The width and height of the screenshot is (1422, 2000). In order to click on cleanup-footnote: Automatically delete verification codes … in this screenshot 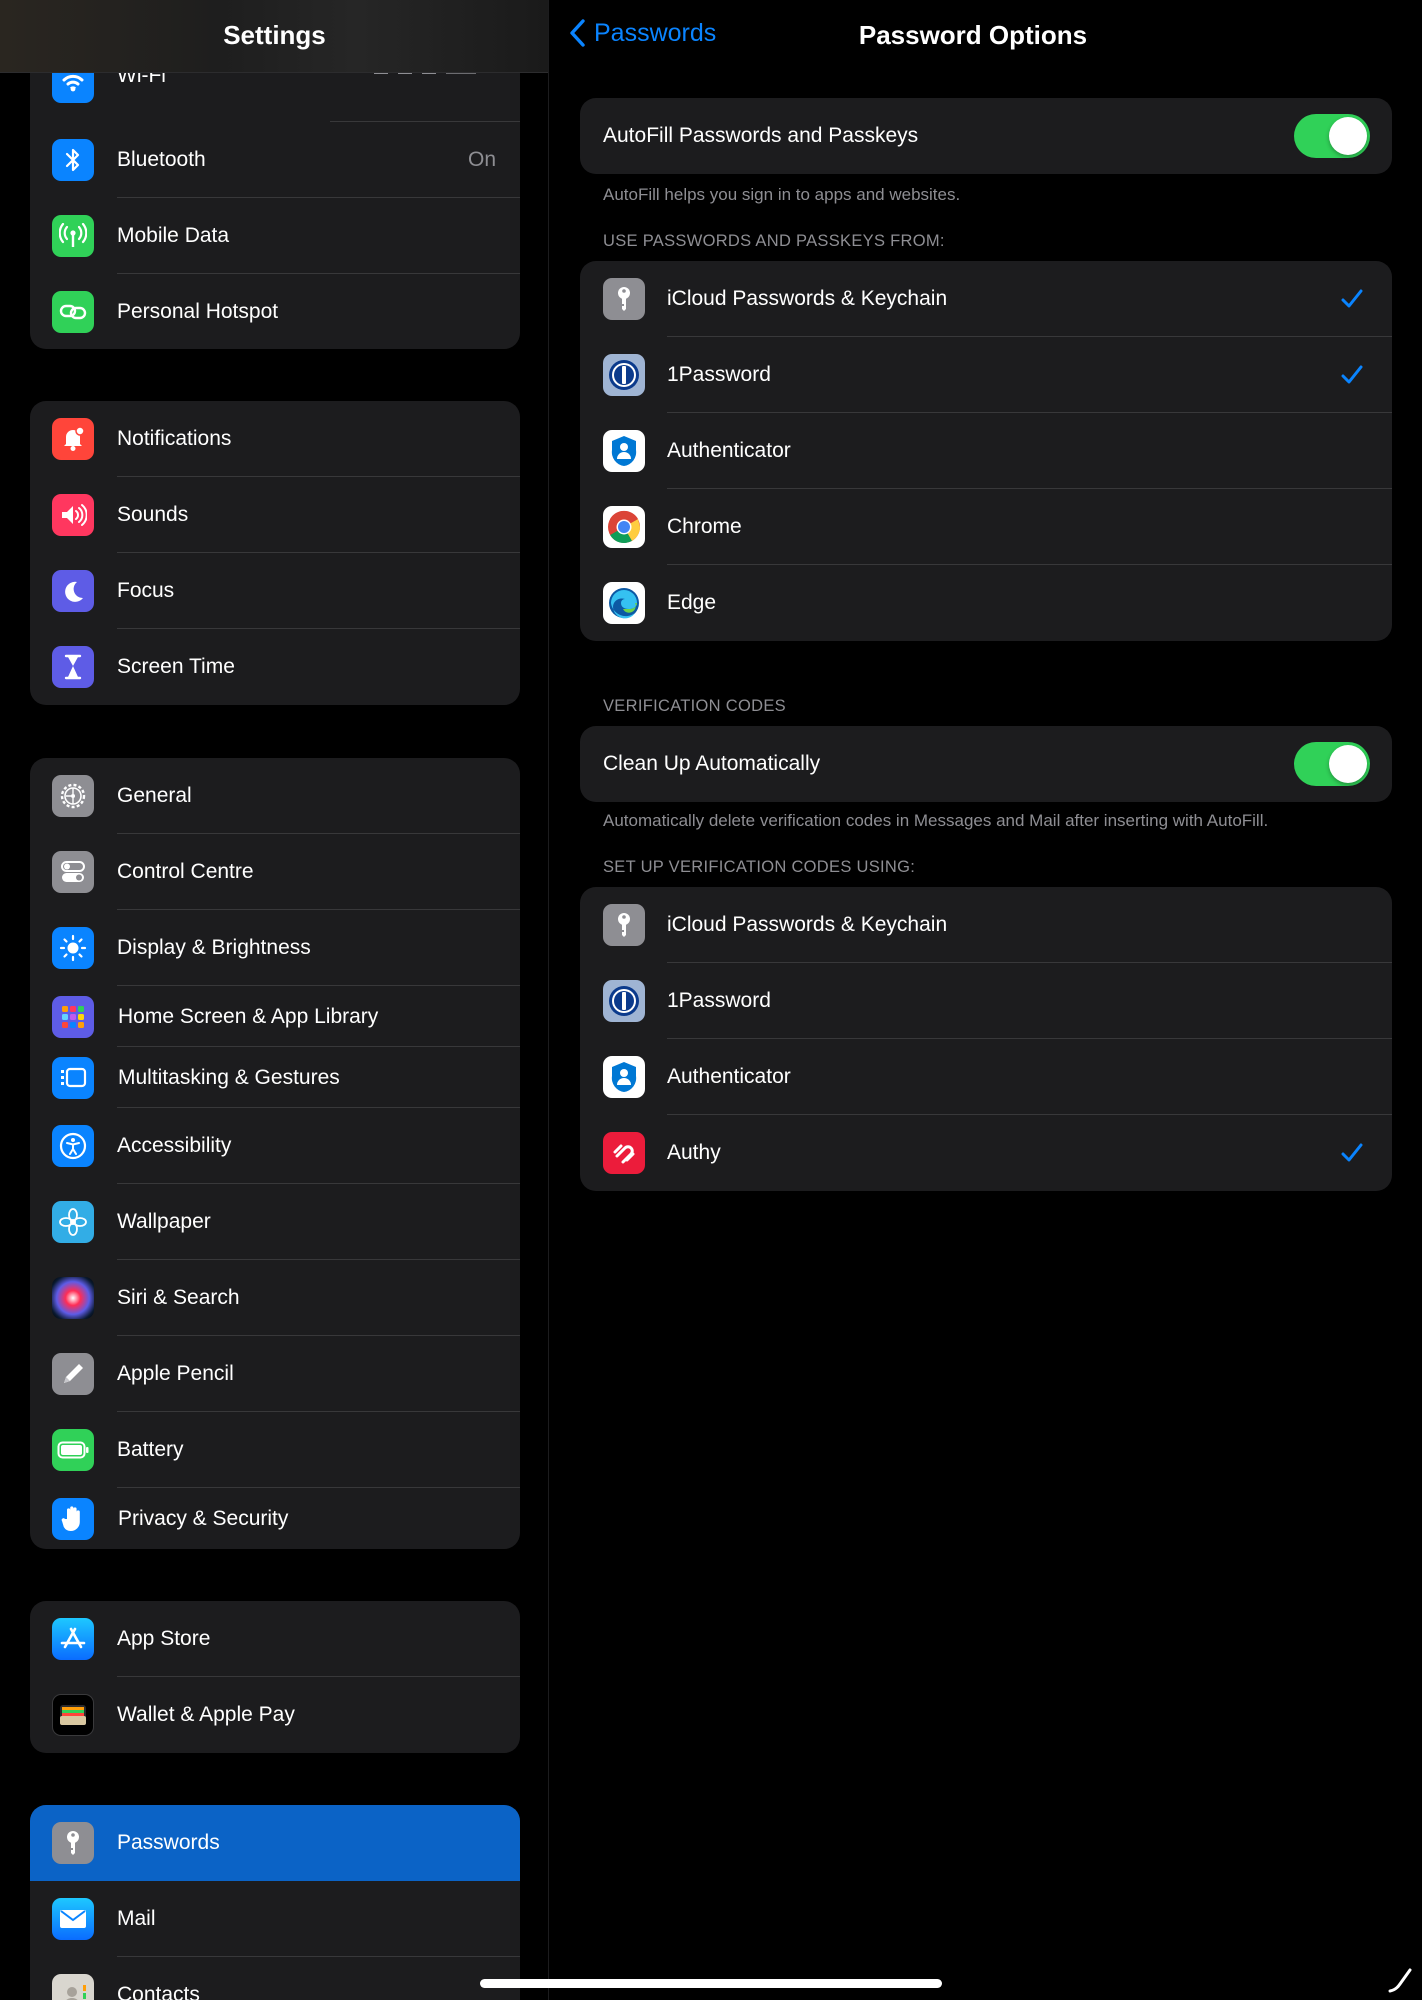, I will do `click(936, 820)`.